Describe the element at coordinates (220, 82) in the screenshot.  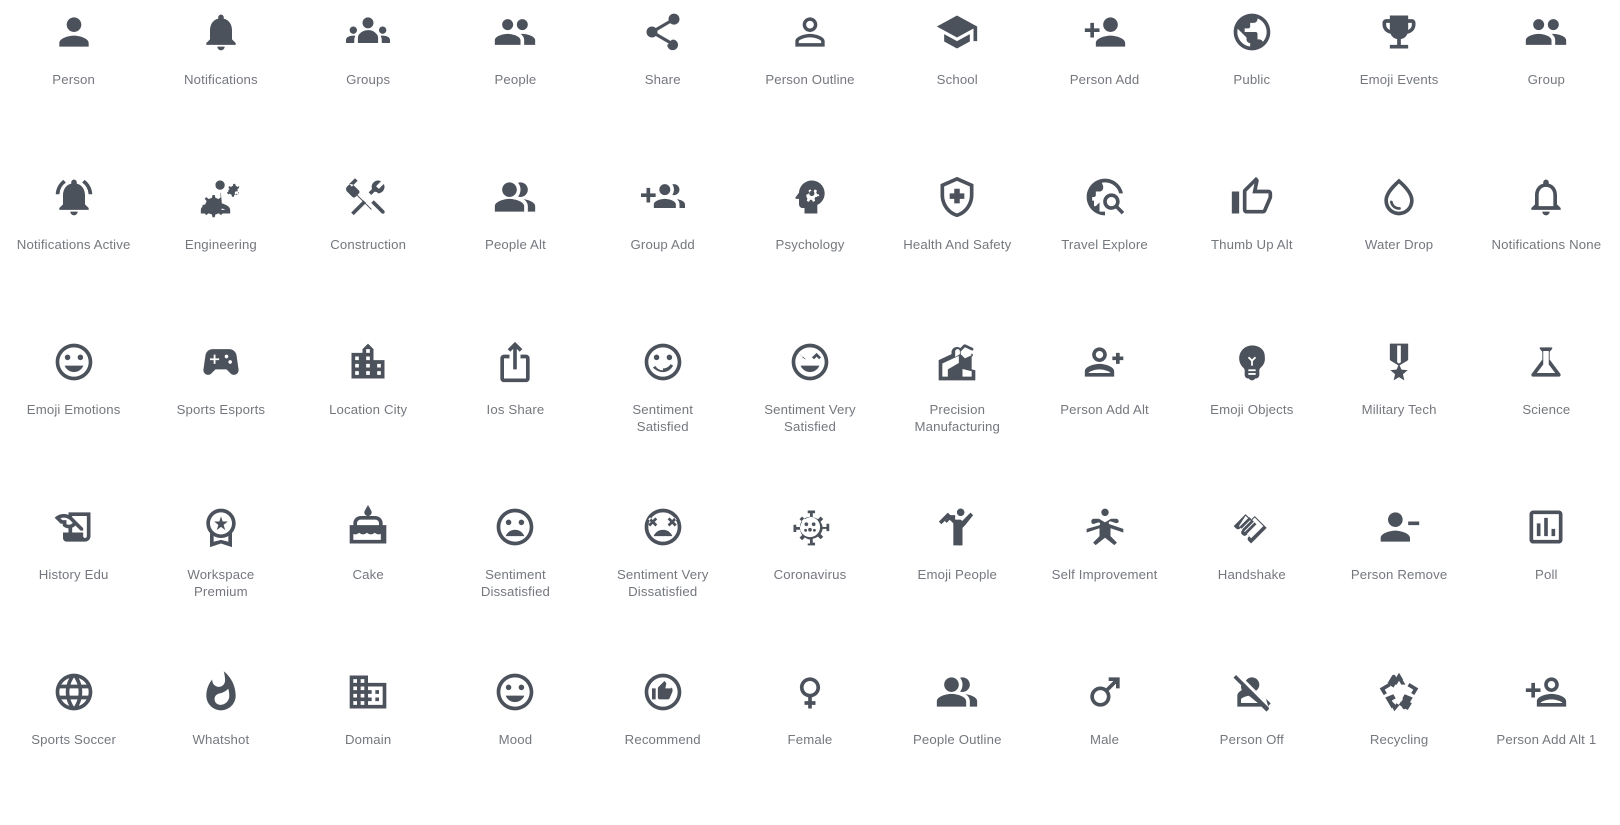
I see `icon-cell: Notifications` at that location.